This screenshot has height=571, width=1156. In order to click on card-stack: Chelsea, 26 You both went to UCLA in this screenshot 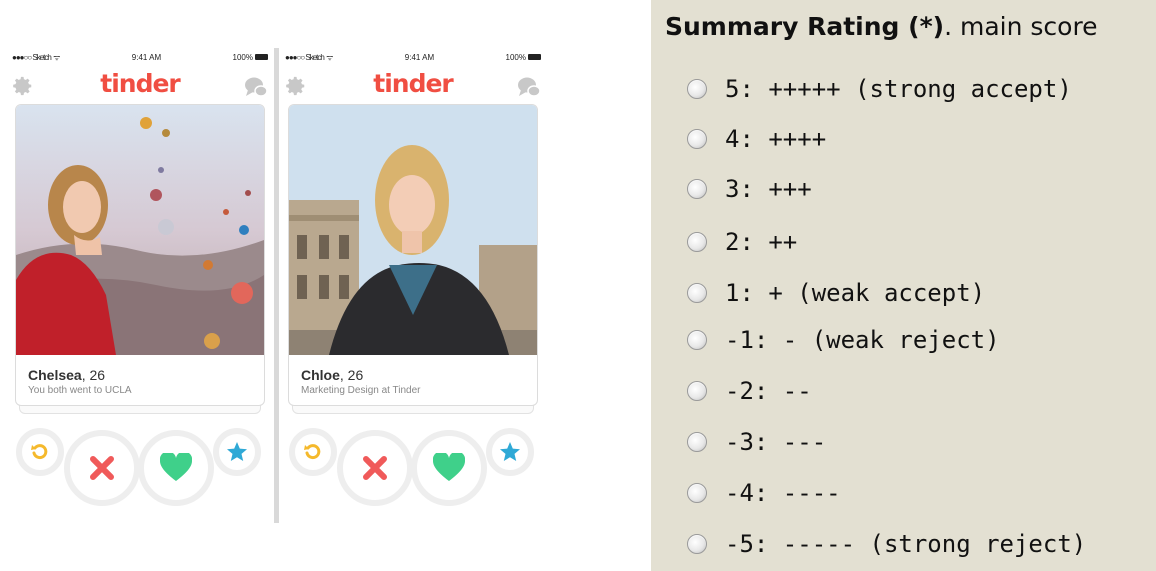, I will do `click(140, 259)`.